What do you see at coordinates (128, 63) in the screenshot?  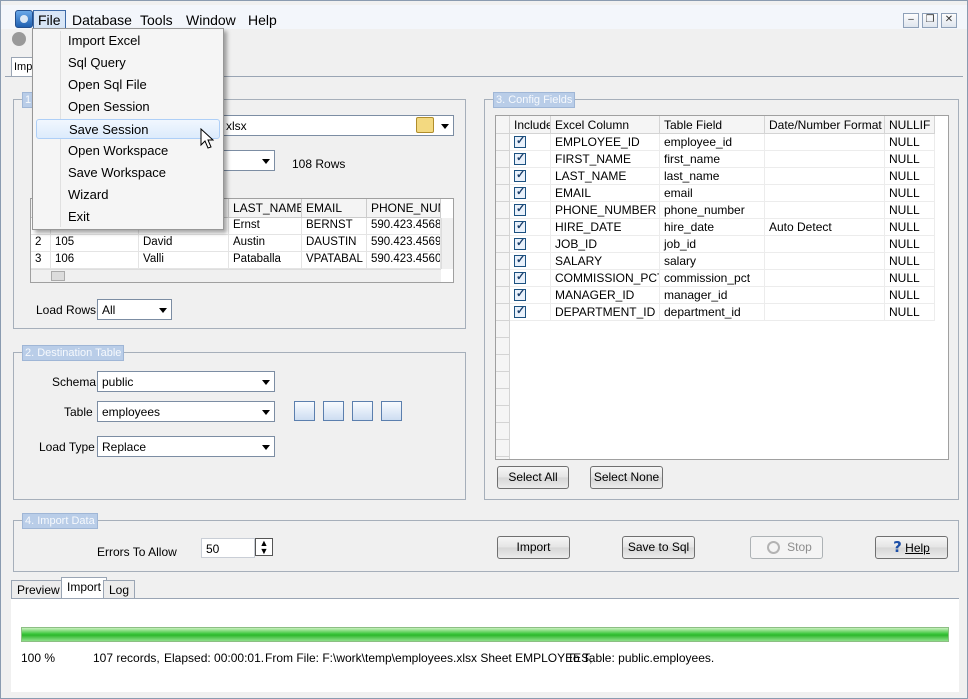 I see `menu-item-sql-query: Sql Query` at bounding box center [128, 63].